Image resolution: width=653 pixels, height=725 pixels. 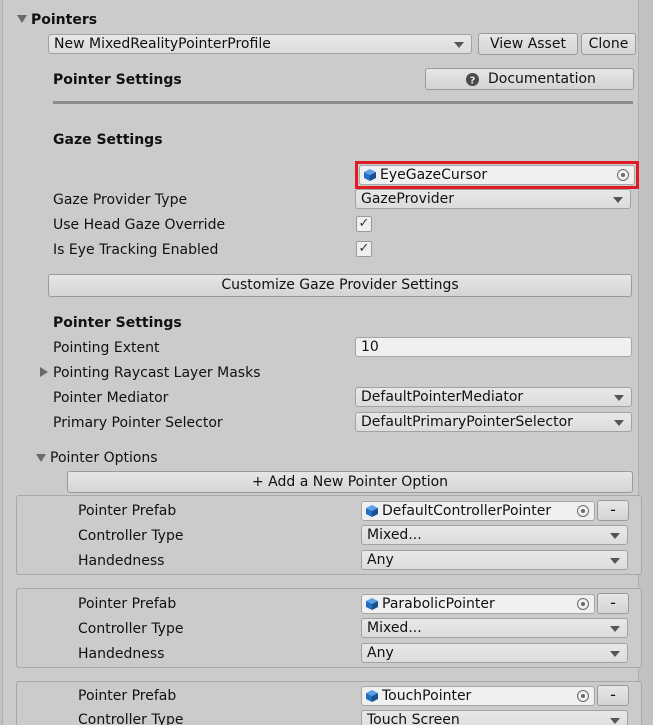 What do you see at coordinates (427, 696) in the screenshot?
I see `pointer-prefab-value: TouchPointer` at bounding box center [427, 696].